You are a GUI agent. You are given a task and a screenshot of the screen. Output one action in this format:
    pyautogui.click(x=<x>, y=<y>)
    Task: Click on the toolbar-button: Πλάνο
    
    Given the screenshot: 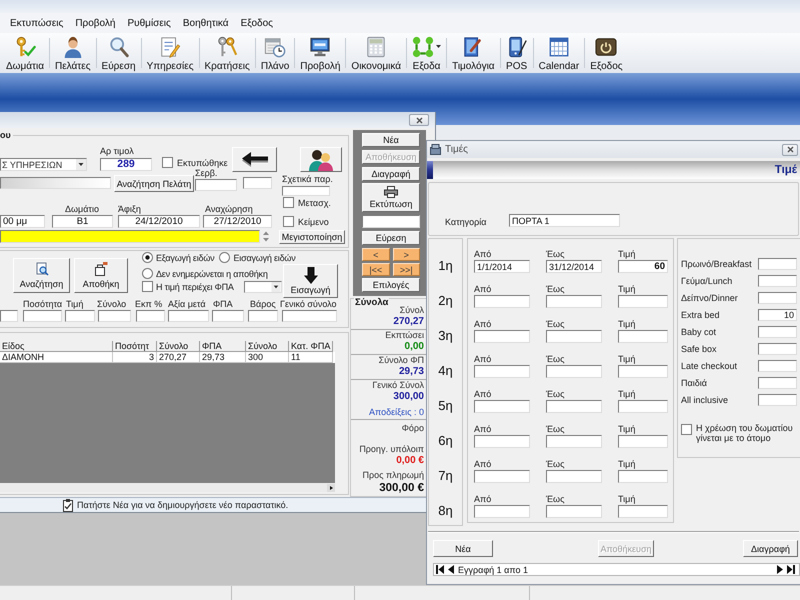 What is the action you would take?
    pyautogui.click(x=275, y=53)
    